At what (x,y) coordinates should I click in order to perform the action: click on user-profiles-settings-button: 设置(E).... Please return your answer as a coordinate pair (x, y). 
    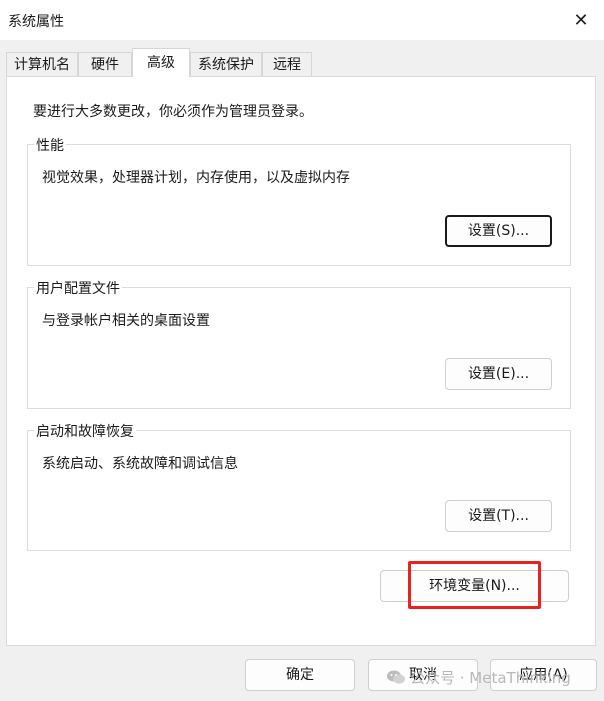
    Looking at the image, I should click on (498, 374).